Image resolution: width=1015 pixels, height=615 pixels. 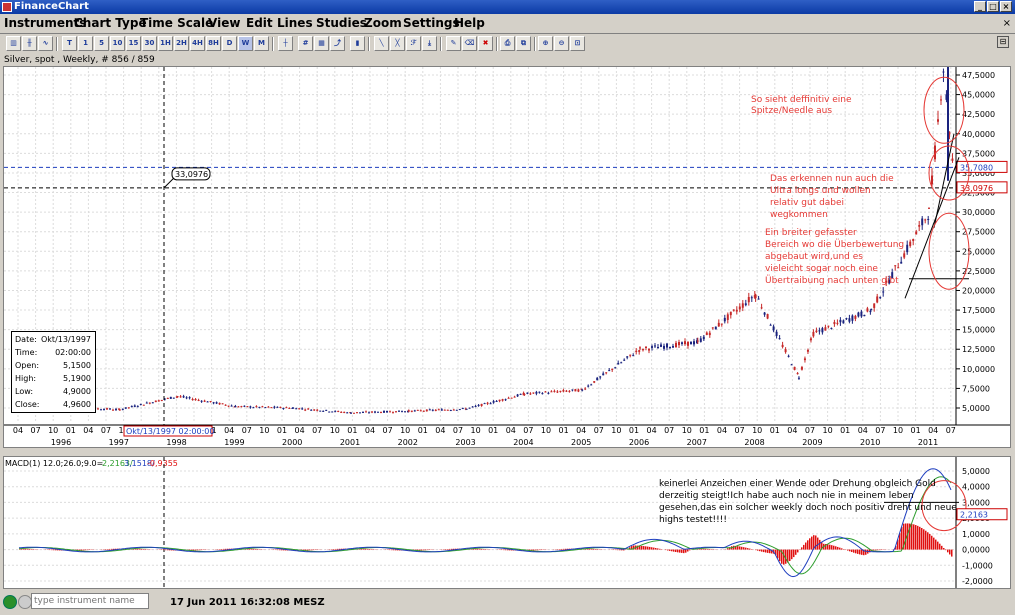 What do you see at coordinates (431, 23) in the screenshot?
I see `menu-settings: Settings` at bounding box center [431, 23].